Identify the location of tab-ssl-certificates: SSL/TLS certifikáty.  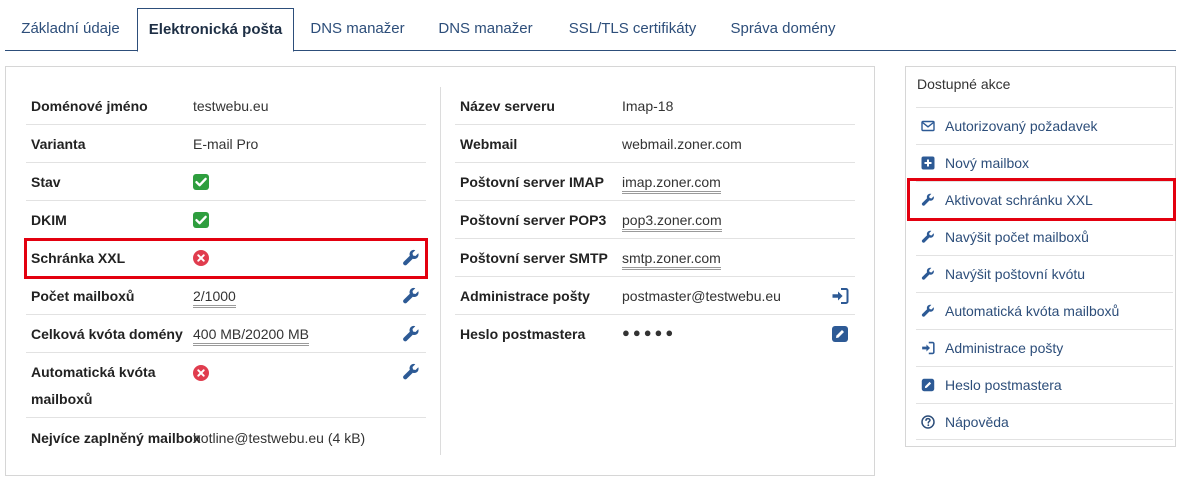
(632, 29).